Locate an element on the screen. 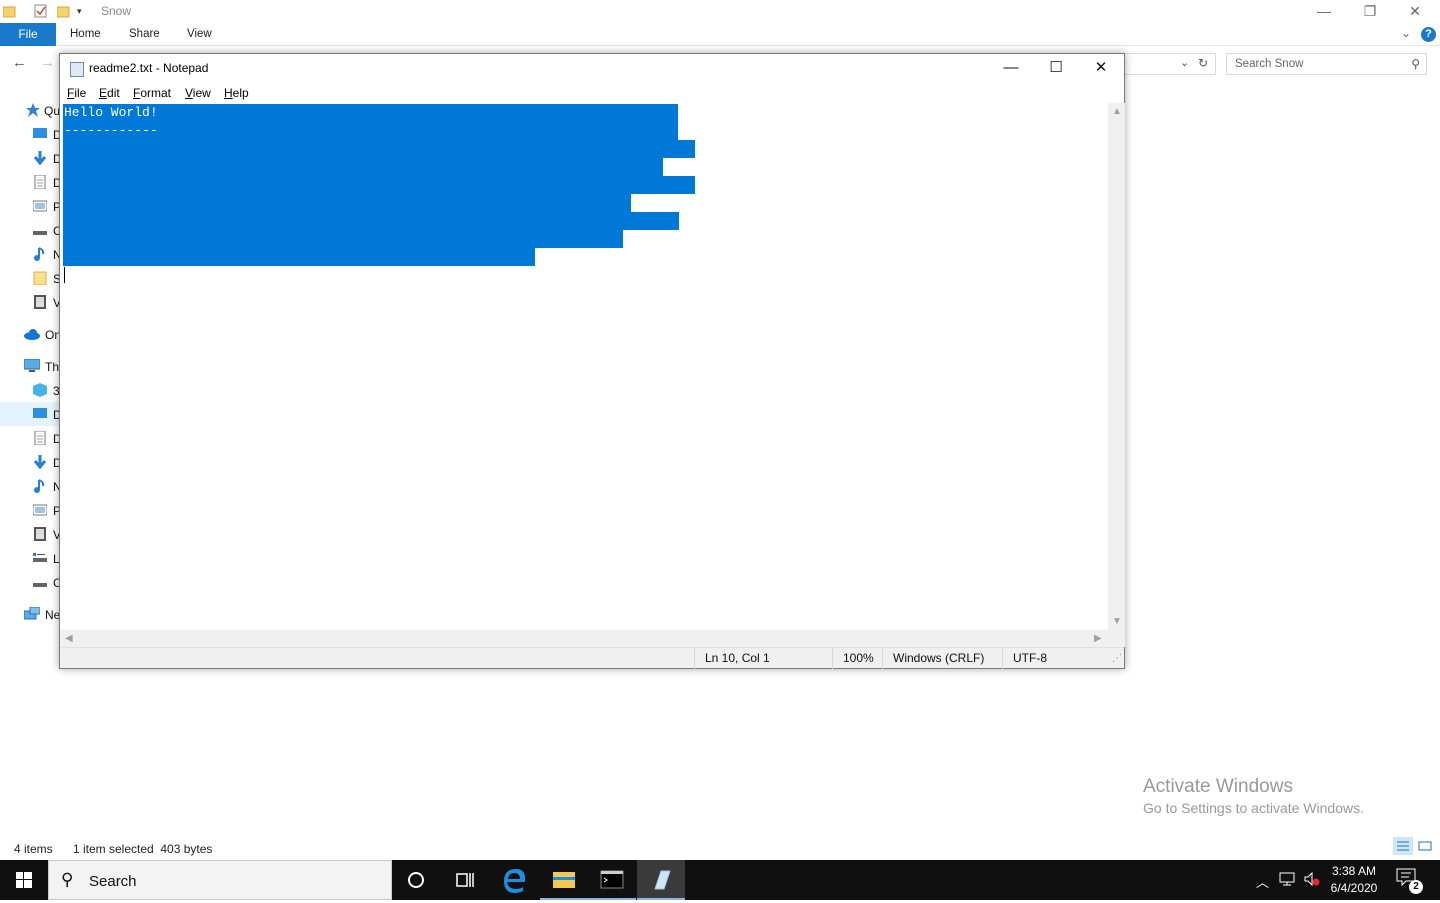 Image resolution: width=1440 pixels, height=903 pixels. desktop-icon is located at coordinates (40, 134).